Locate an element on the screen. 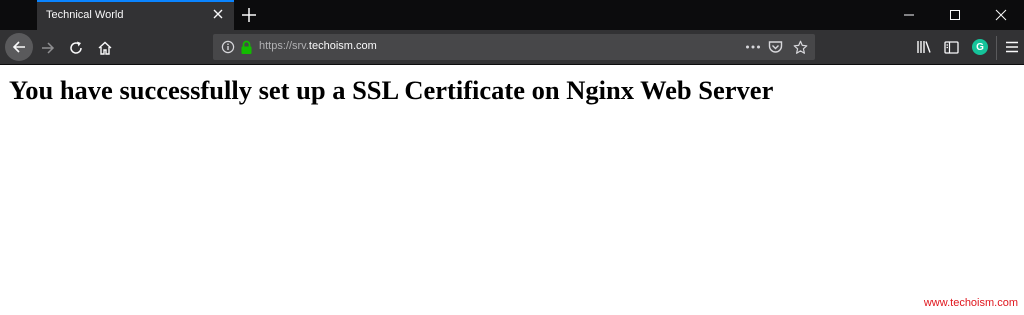 The width and height of the screenshot is (1024, 315). url-text: https://srv.techoism.com is located at coordinates (318, 46).